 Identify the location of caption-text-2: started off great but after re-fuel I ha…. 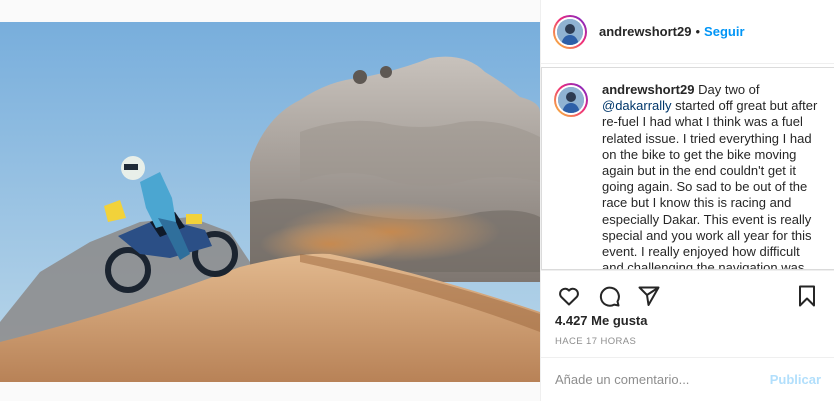
(710, 184).